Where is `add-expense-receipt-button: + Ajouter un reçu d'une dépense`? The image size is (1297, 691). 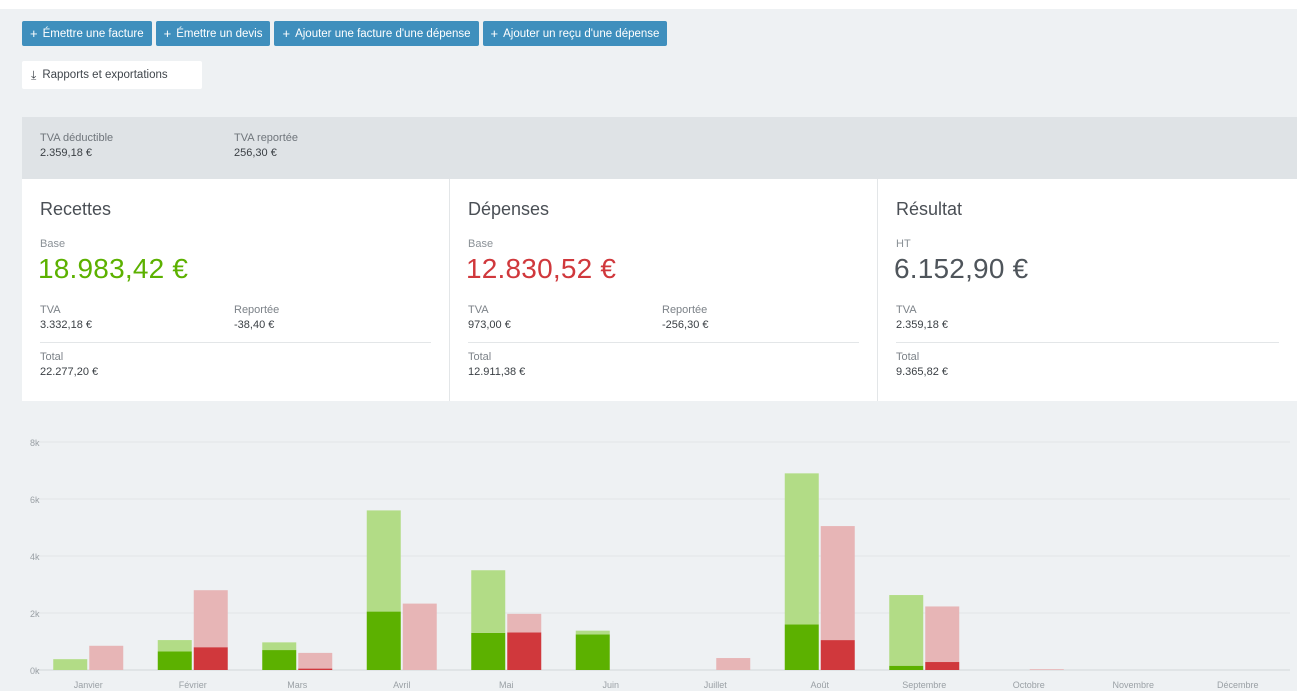
add-expense-receipt-button: + Ajouter un reçu d'une dépense is located at coordinates (575, 33).